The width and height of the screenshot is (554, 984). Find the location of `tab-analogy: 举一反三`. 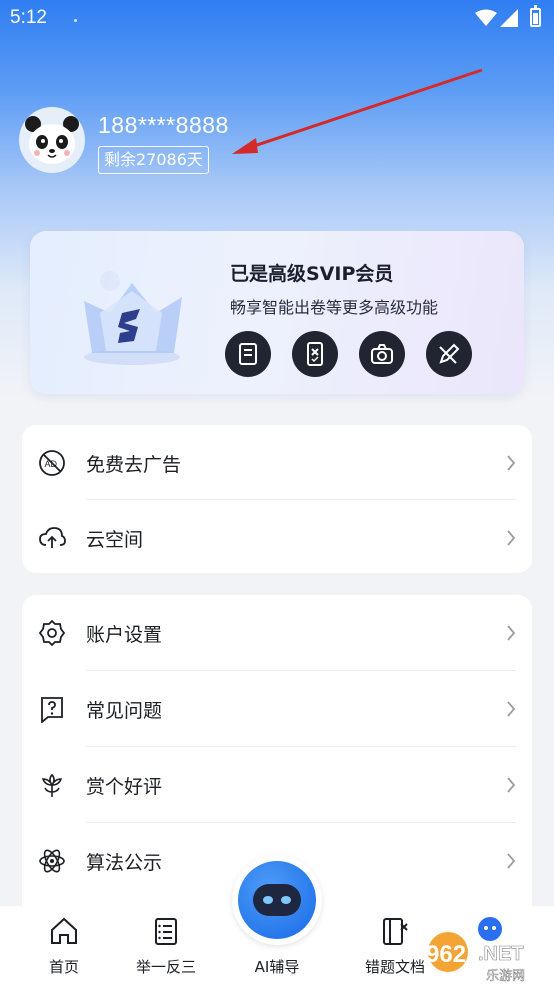

tab-analogy: 举一反三 is located at coordinates (166, 945).